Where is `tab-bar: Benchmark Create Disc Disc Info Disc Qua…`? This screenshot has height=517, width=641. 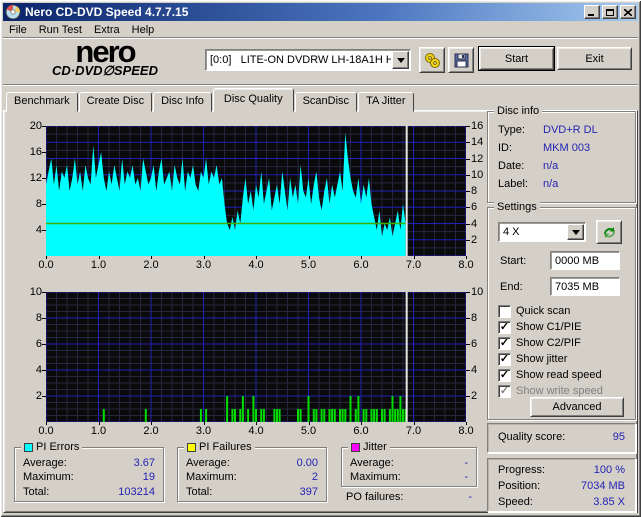
tab-bar: Benchmark Create Disc Disc Info Disc Qua… is located at coordinates (210, 100).